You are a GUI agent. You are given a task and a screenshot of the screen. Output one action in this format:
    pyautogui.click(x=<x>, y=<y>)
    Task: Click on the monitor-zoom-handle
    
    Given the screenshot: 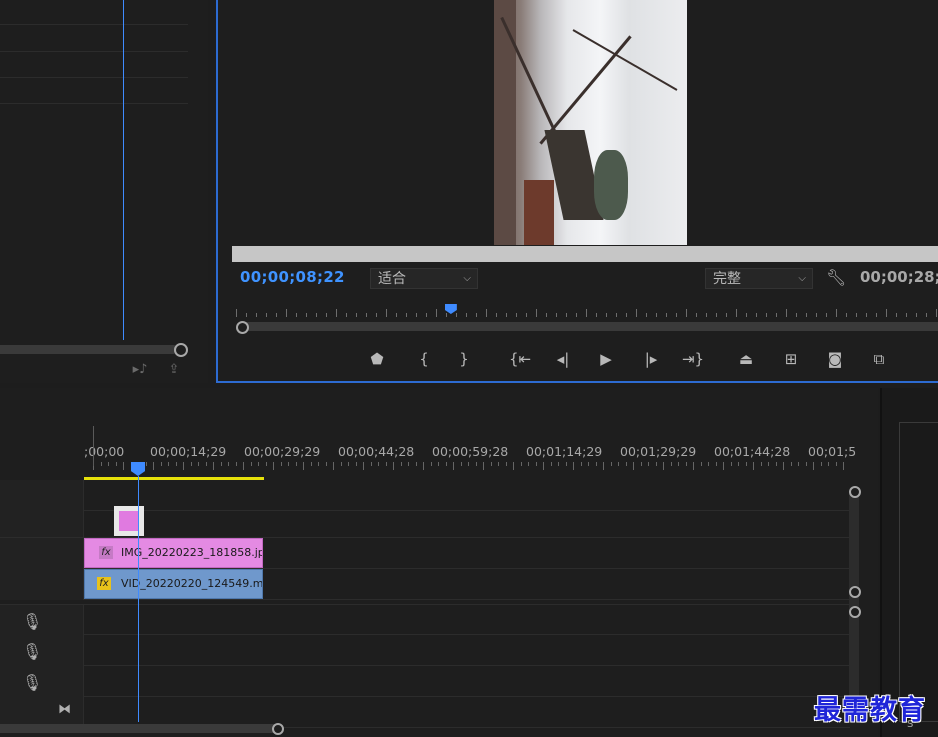 What is the action you would take?
    pyautogui.click(x=242, y=327)
    